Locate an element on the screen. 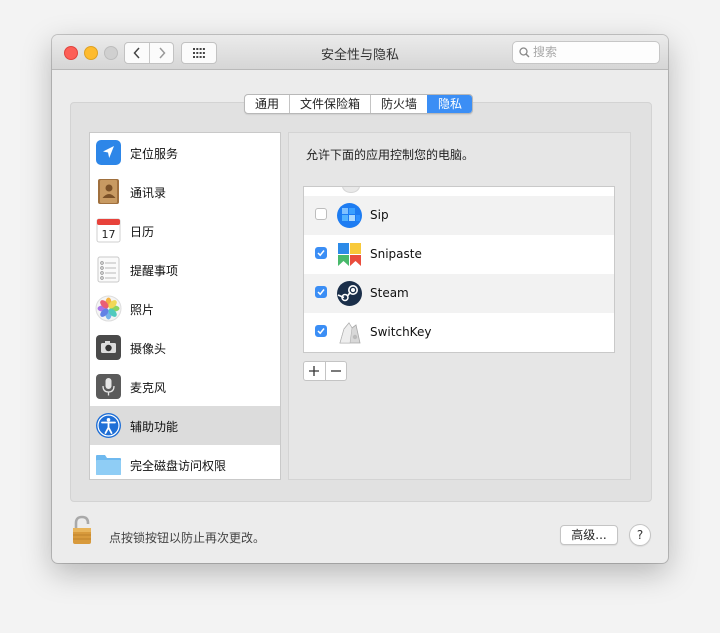  minus-icon is located at coordinates (335, 371).